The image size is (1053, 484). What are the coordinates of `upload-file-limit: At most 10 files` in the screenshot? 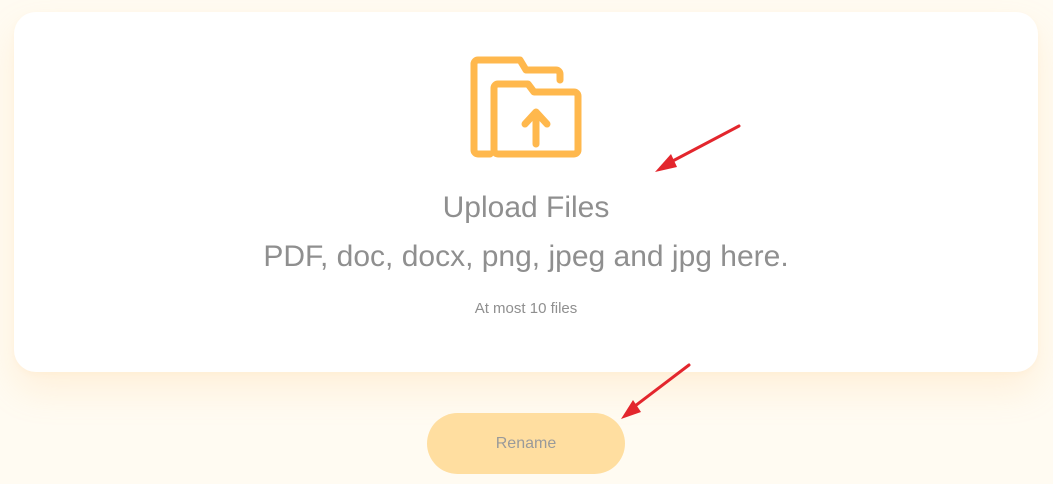 It's located at (526, 308).